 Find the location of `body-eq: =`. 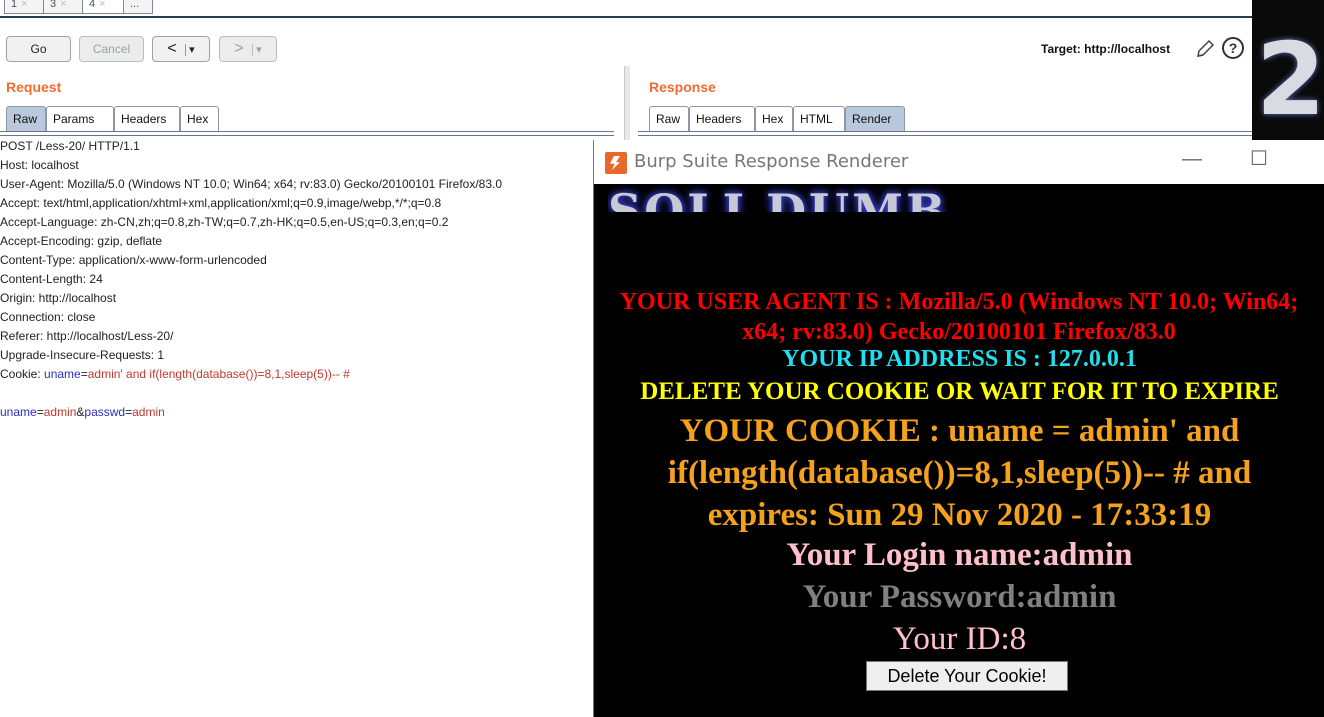

body-eq: = is located at coordinates (40, 412).